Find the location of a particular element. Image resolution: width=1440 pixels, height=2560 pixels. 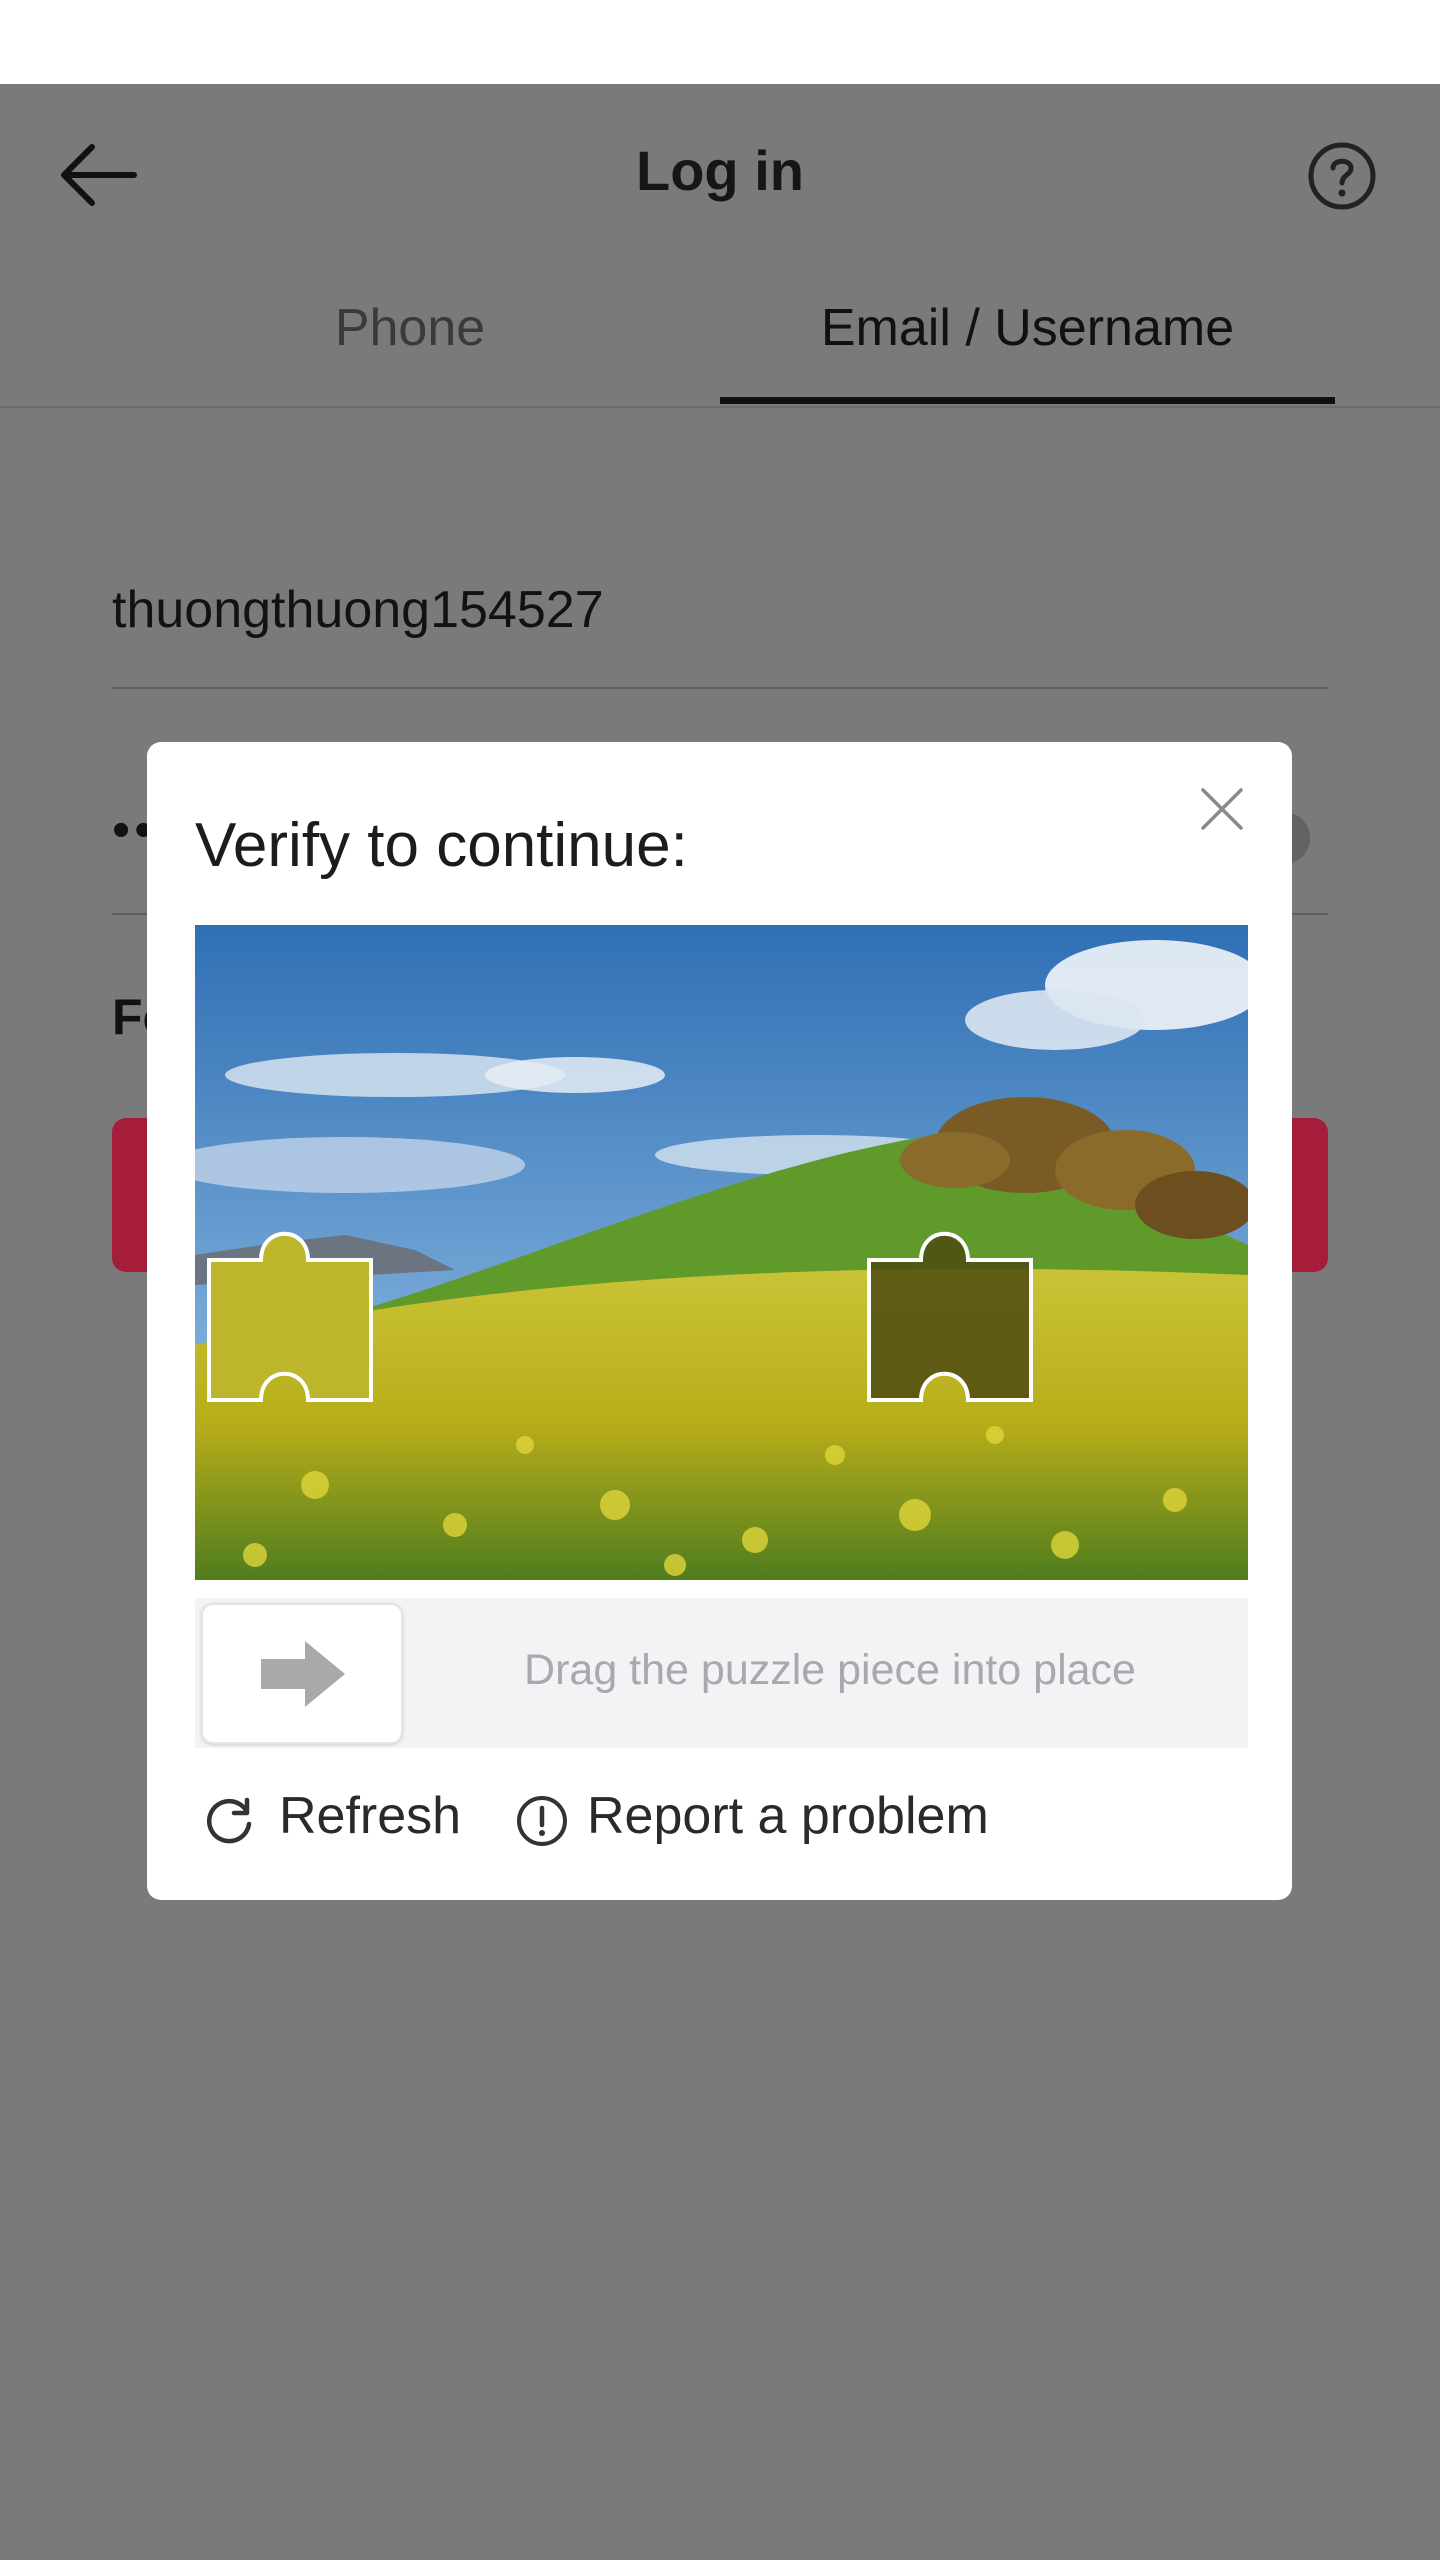

slider-hint: Drag the puzzle piece into place is located at coordinates (830, 1670).